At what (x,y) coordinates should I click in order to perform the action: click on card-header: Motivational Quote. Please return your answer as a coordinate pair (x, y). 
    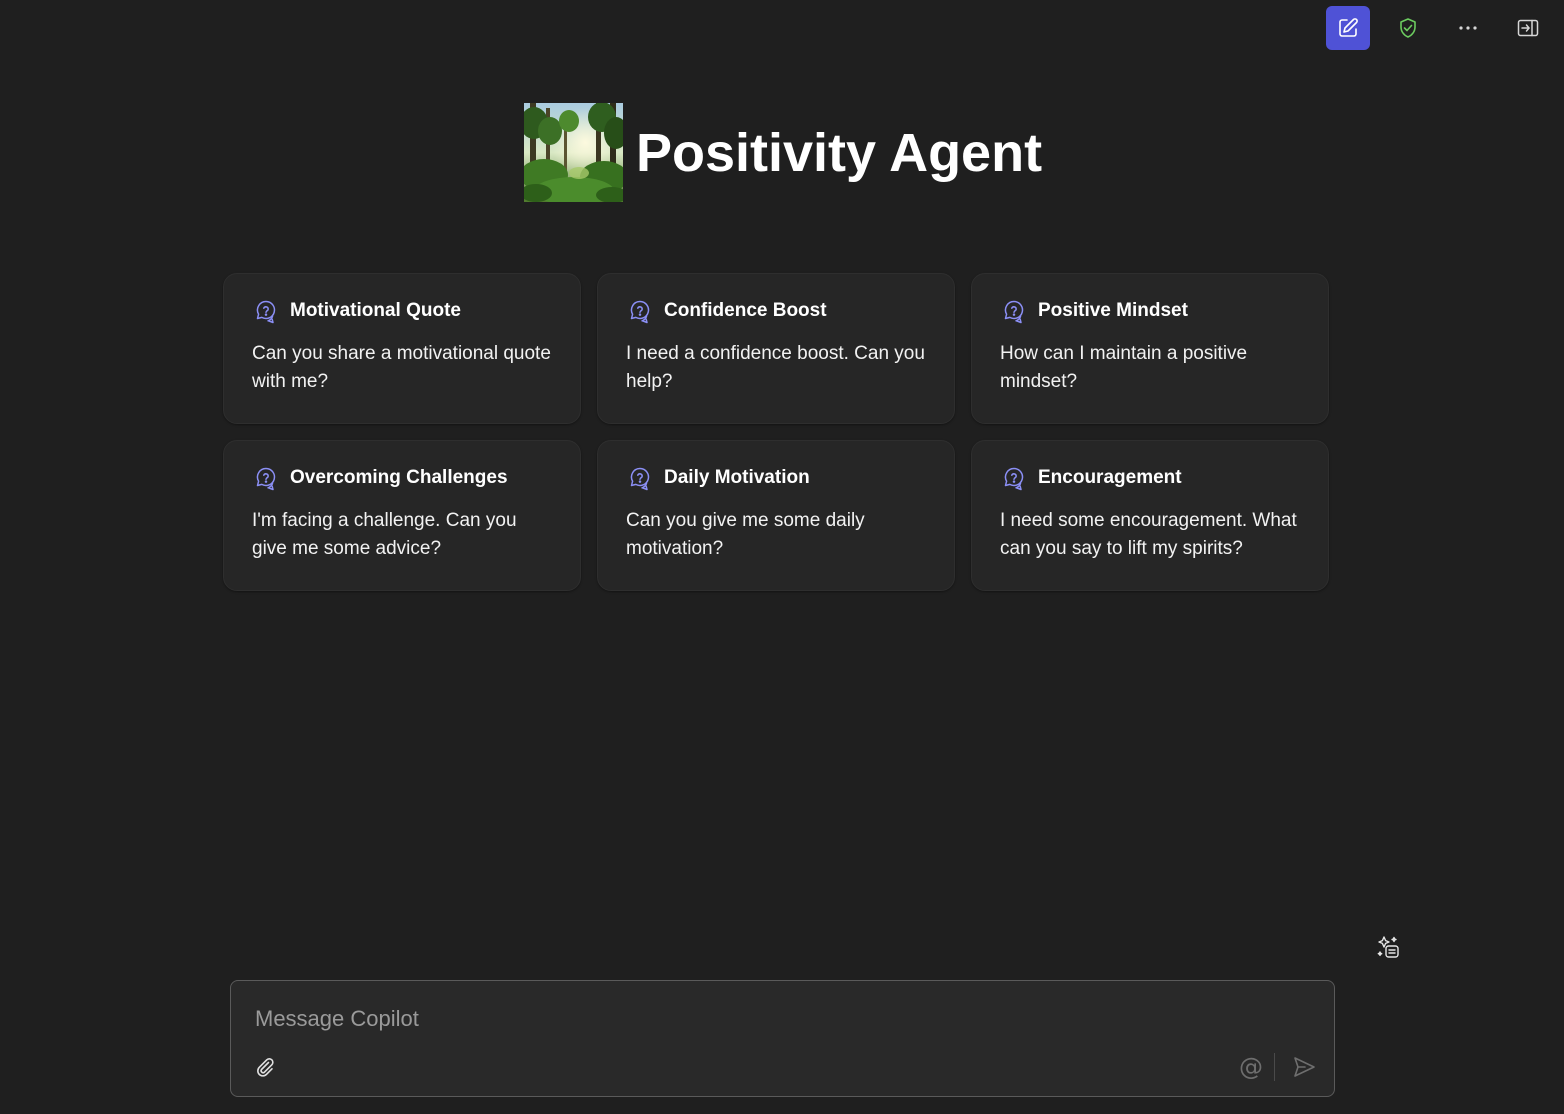
    Looking at the image, I should click on (402, 311).